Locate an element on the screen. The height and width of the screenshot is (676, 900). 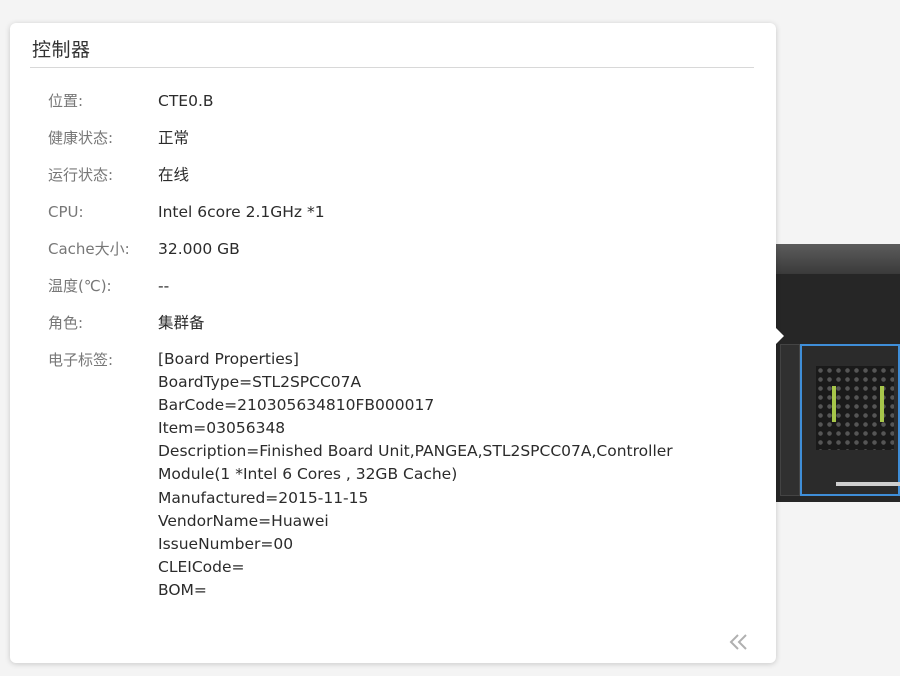
elabel-line: Module(1 *Intel 6 Cores , 32GB Cache) is located at coordinates (308, 474).